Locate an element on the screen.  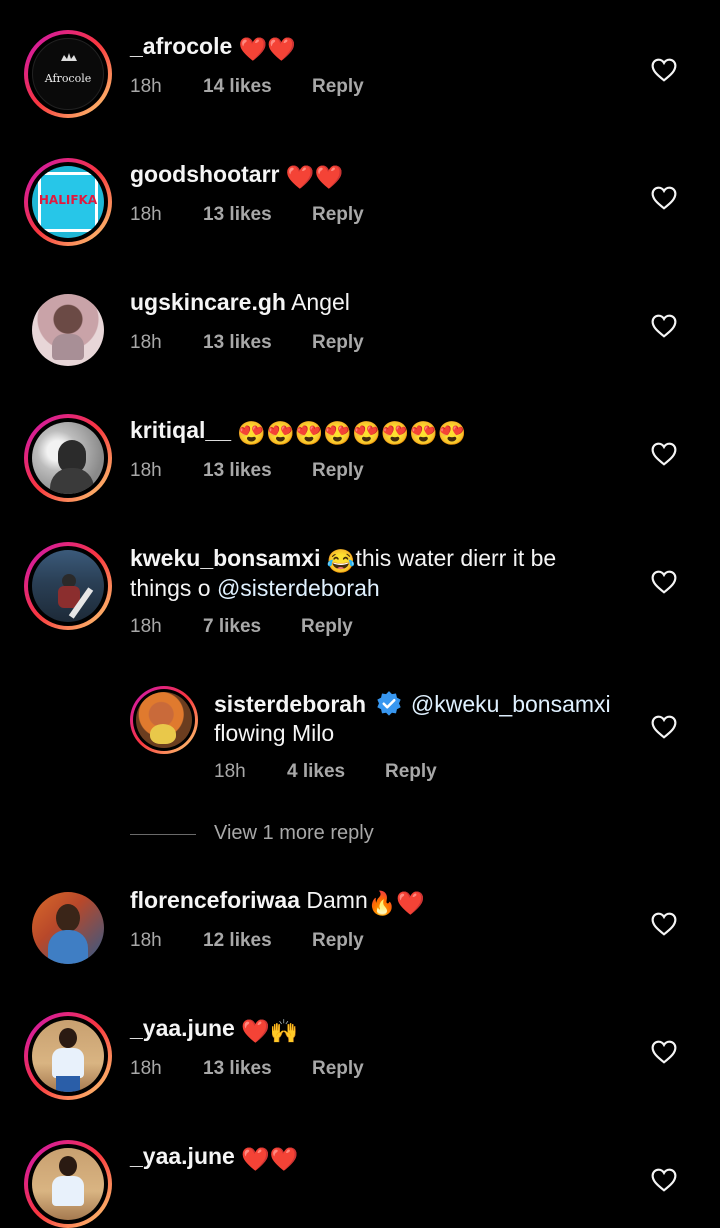
comment-likes: 12 likes is located at coordinates (237, 941).